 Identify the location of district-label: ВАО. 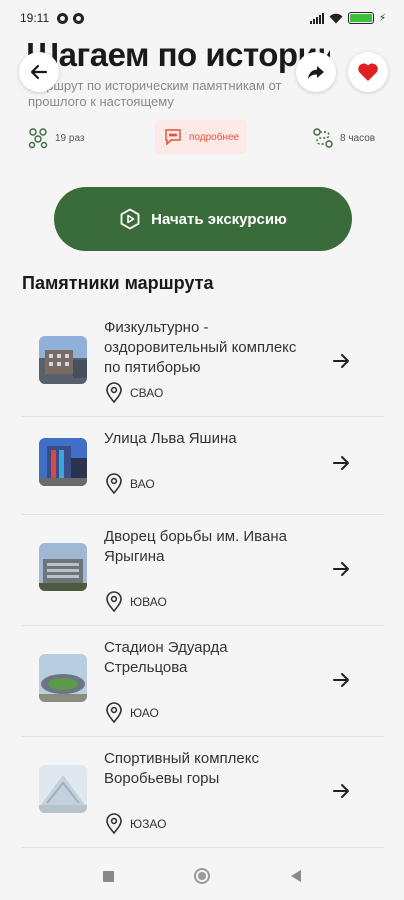
(142, 484).